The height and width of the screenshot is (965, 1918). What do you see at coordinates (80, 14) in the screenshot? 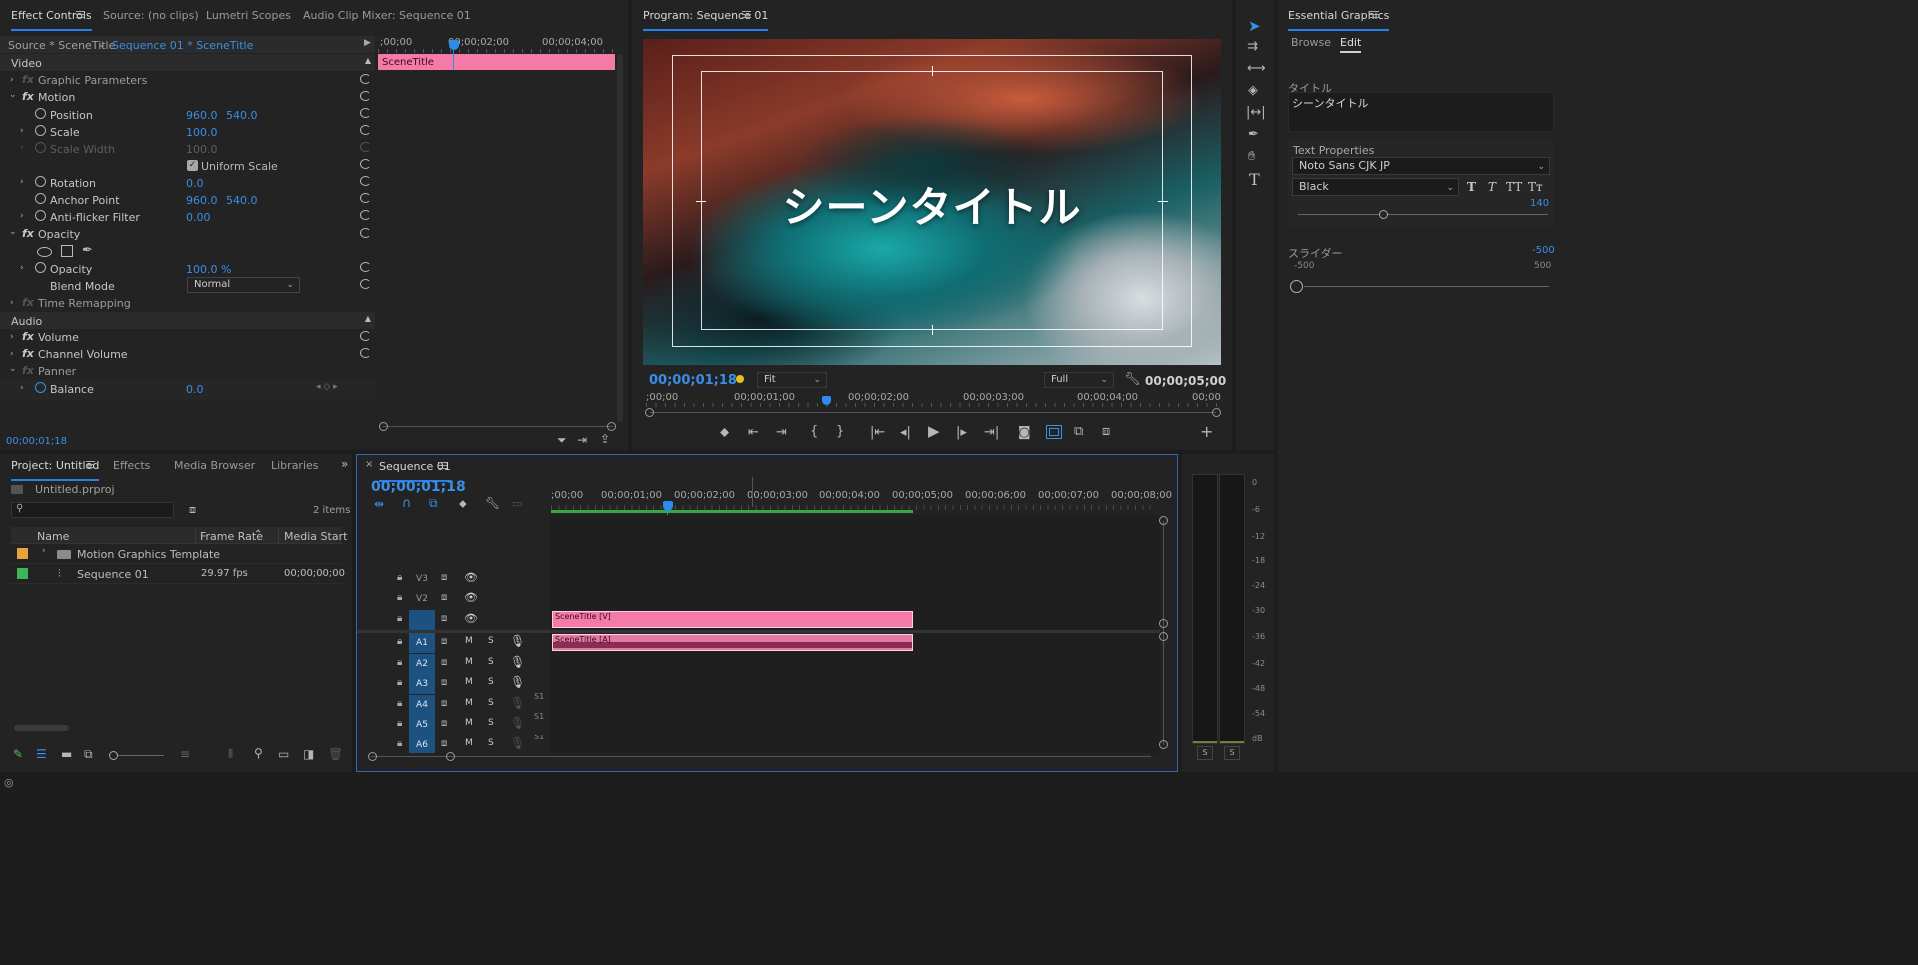
I see `panel-menu-icon` at bounding box center [80, 14].